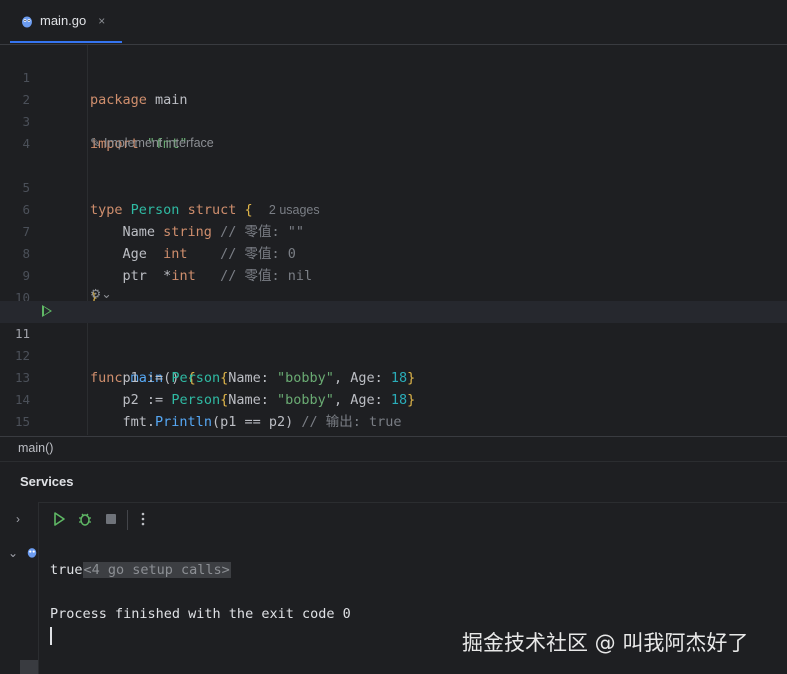  I want to click on go-service-icon, so click(32, 552).